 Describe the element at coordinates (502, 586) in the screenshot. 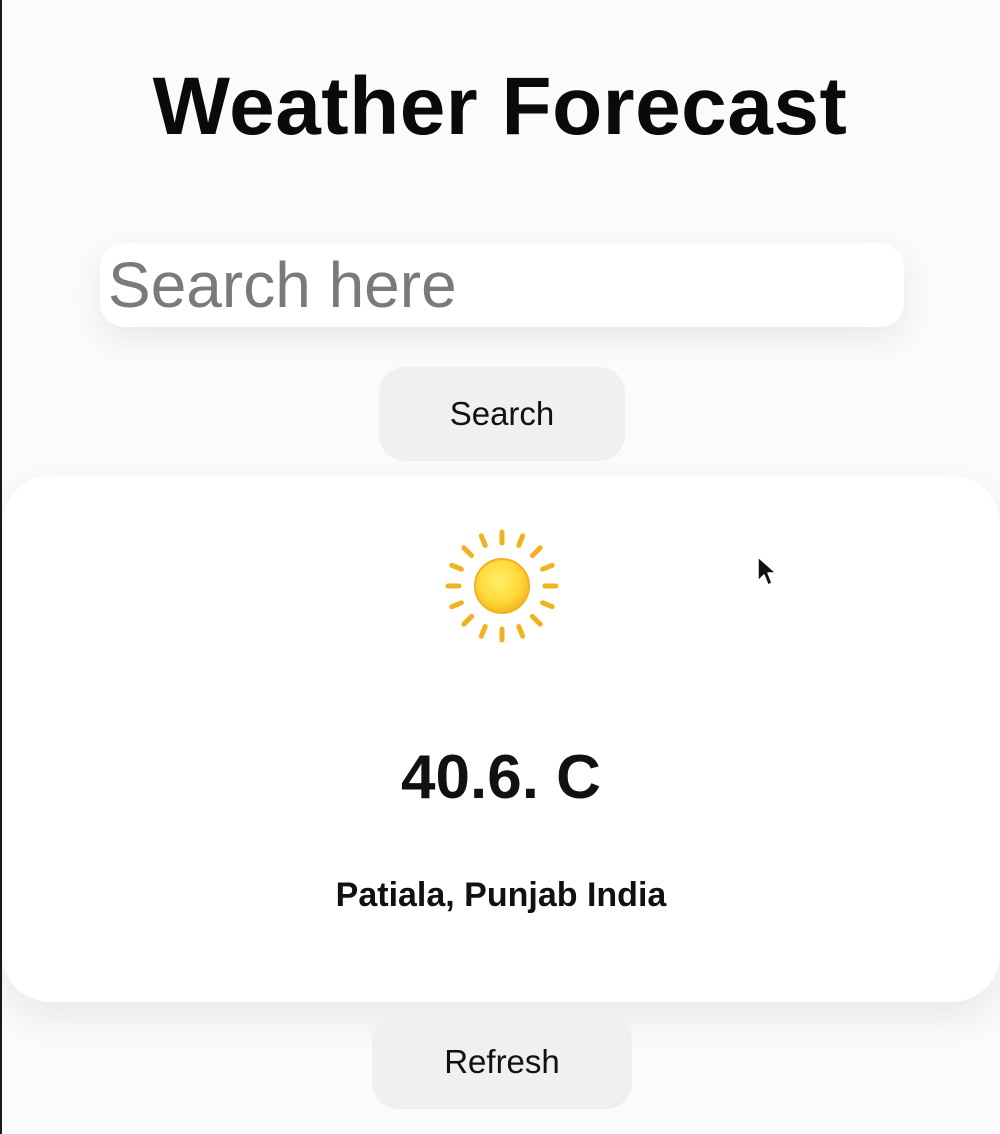

I see `sun-icon` at that location.